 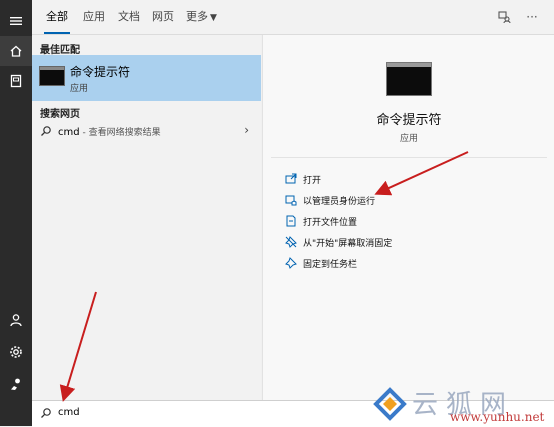 What do you see at coordinates (16, 81) in the screenshot?
I see `notebook-icon` at bounding box center [16, 81].